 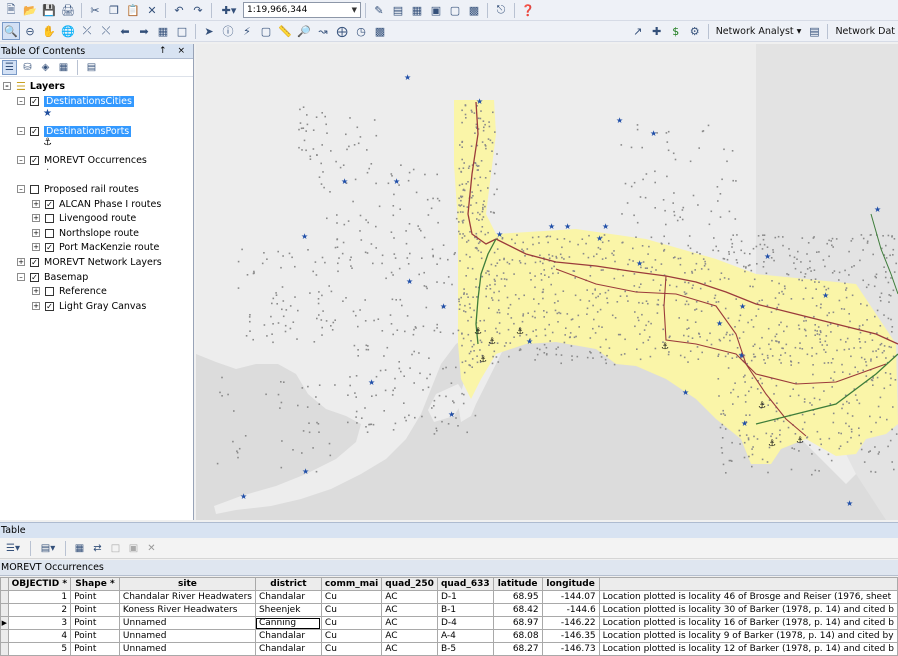 What do you see at coordinates (97, 548) in the screenshot?
I see `switch-selection-icon: ⇄` at bounding box center [97, 548].